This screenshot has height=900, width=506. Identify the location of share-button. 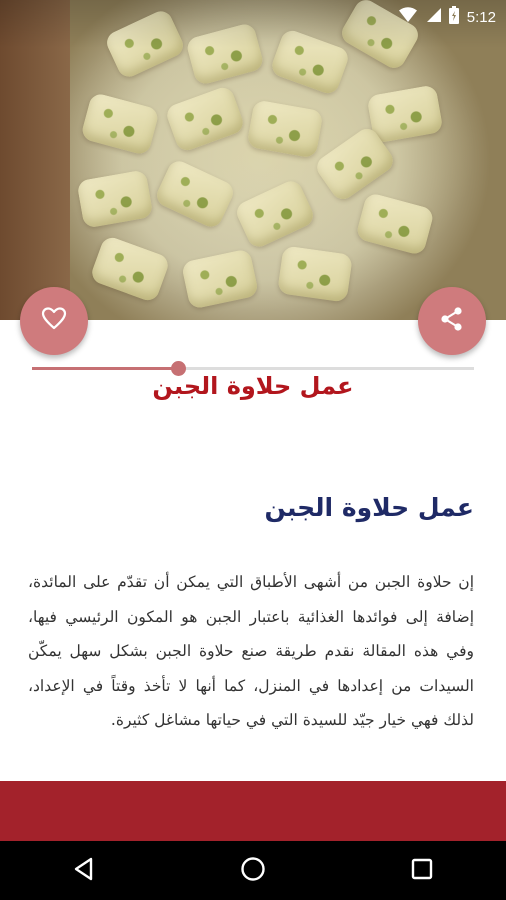
(452, 321).